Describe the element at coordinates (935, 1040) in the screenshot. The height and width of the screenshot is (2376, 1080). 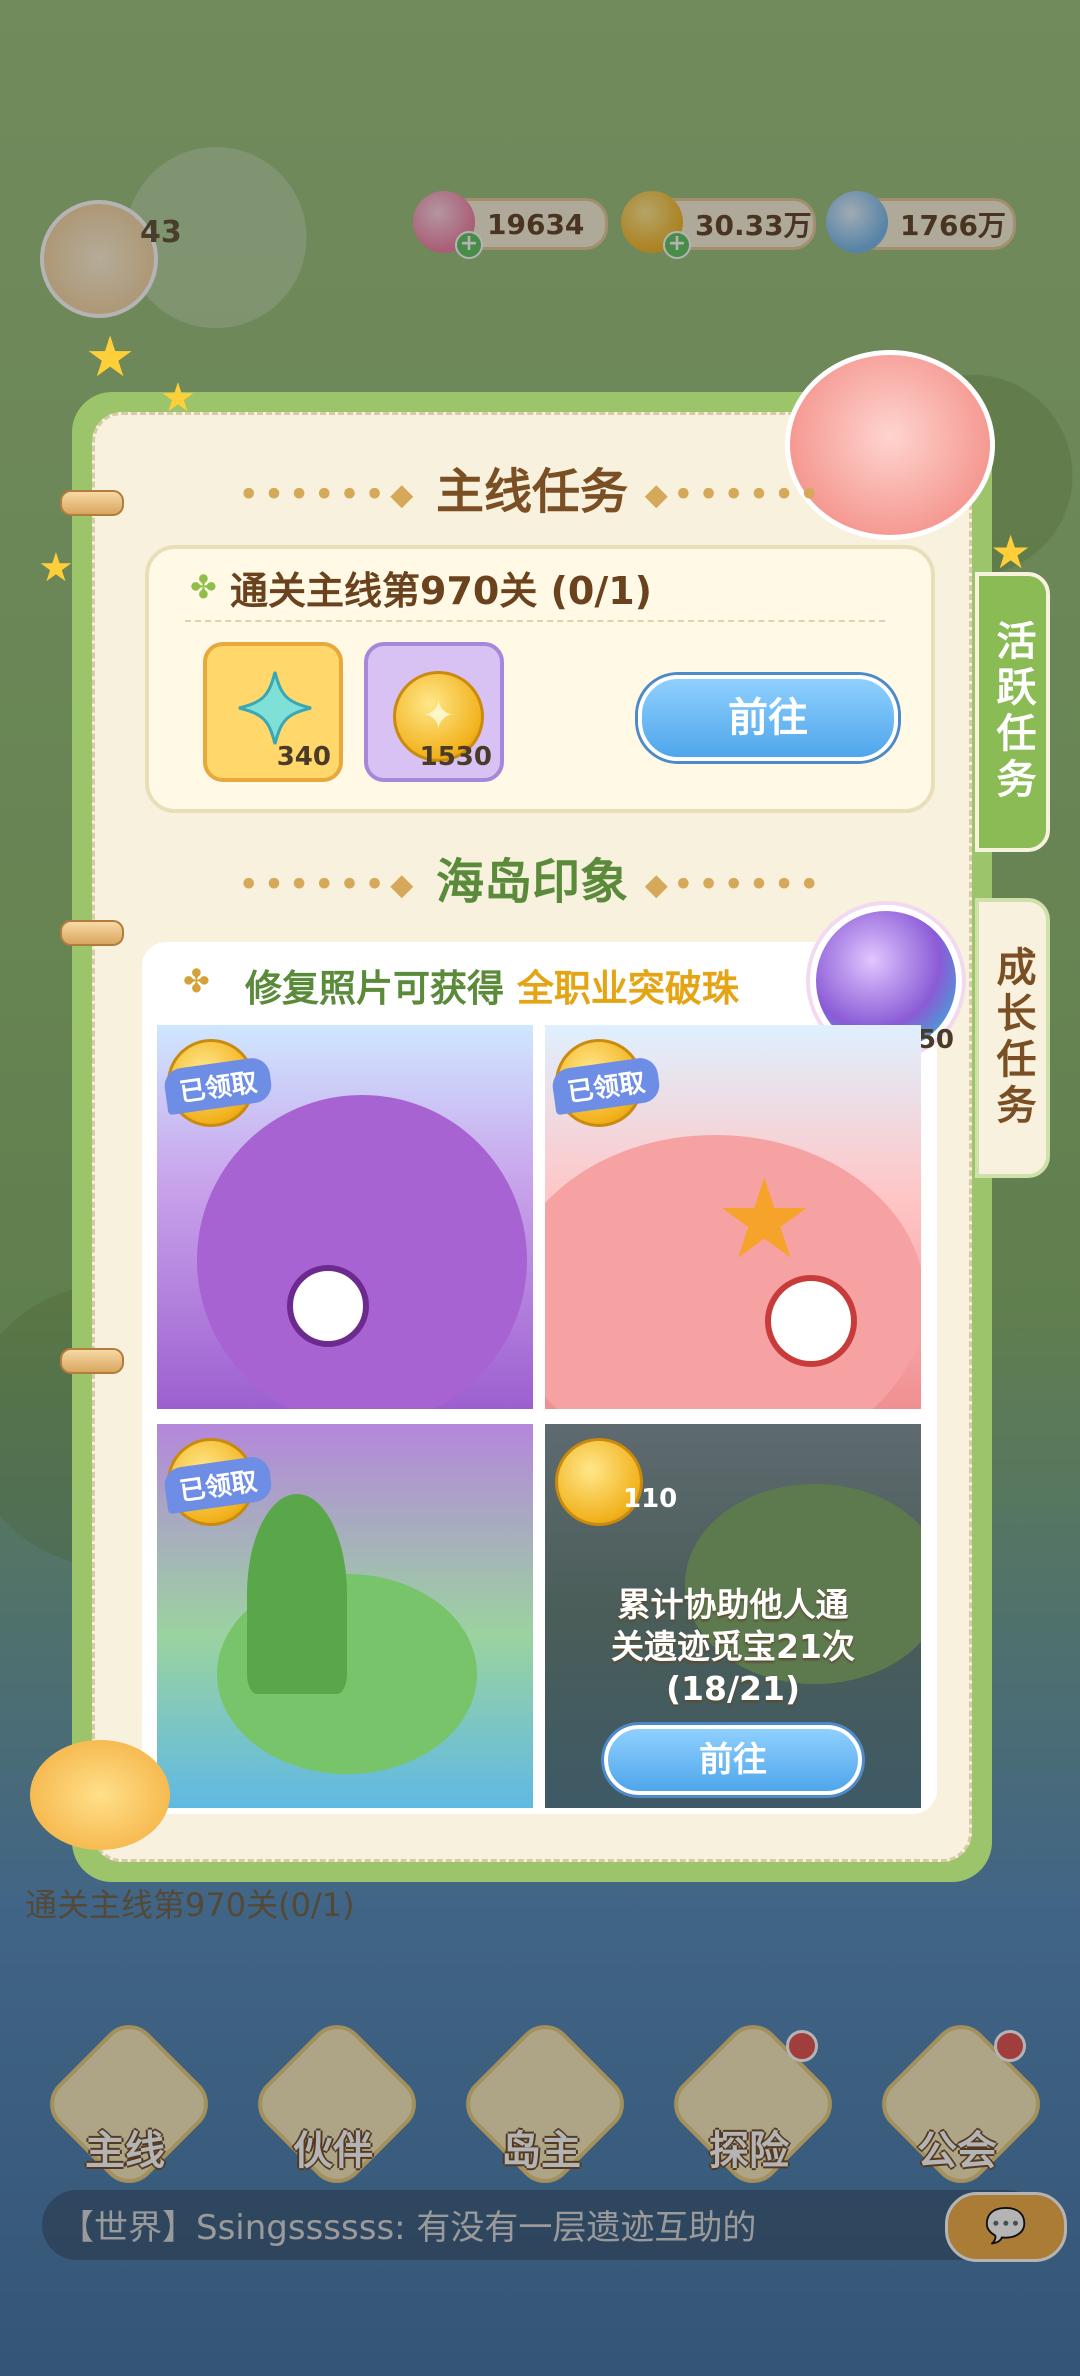
I see `orb-count: 50` at that location.